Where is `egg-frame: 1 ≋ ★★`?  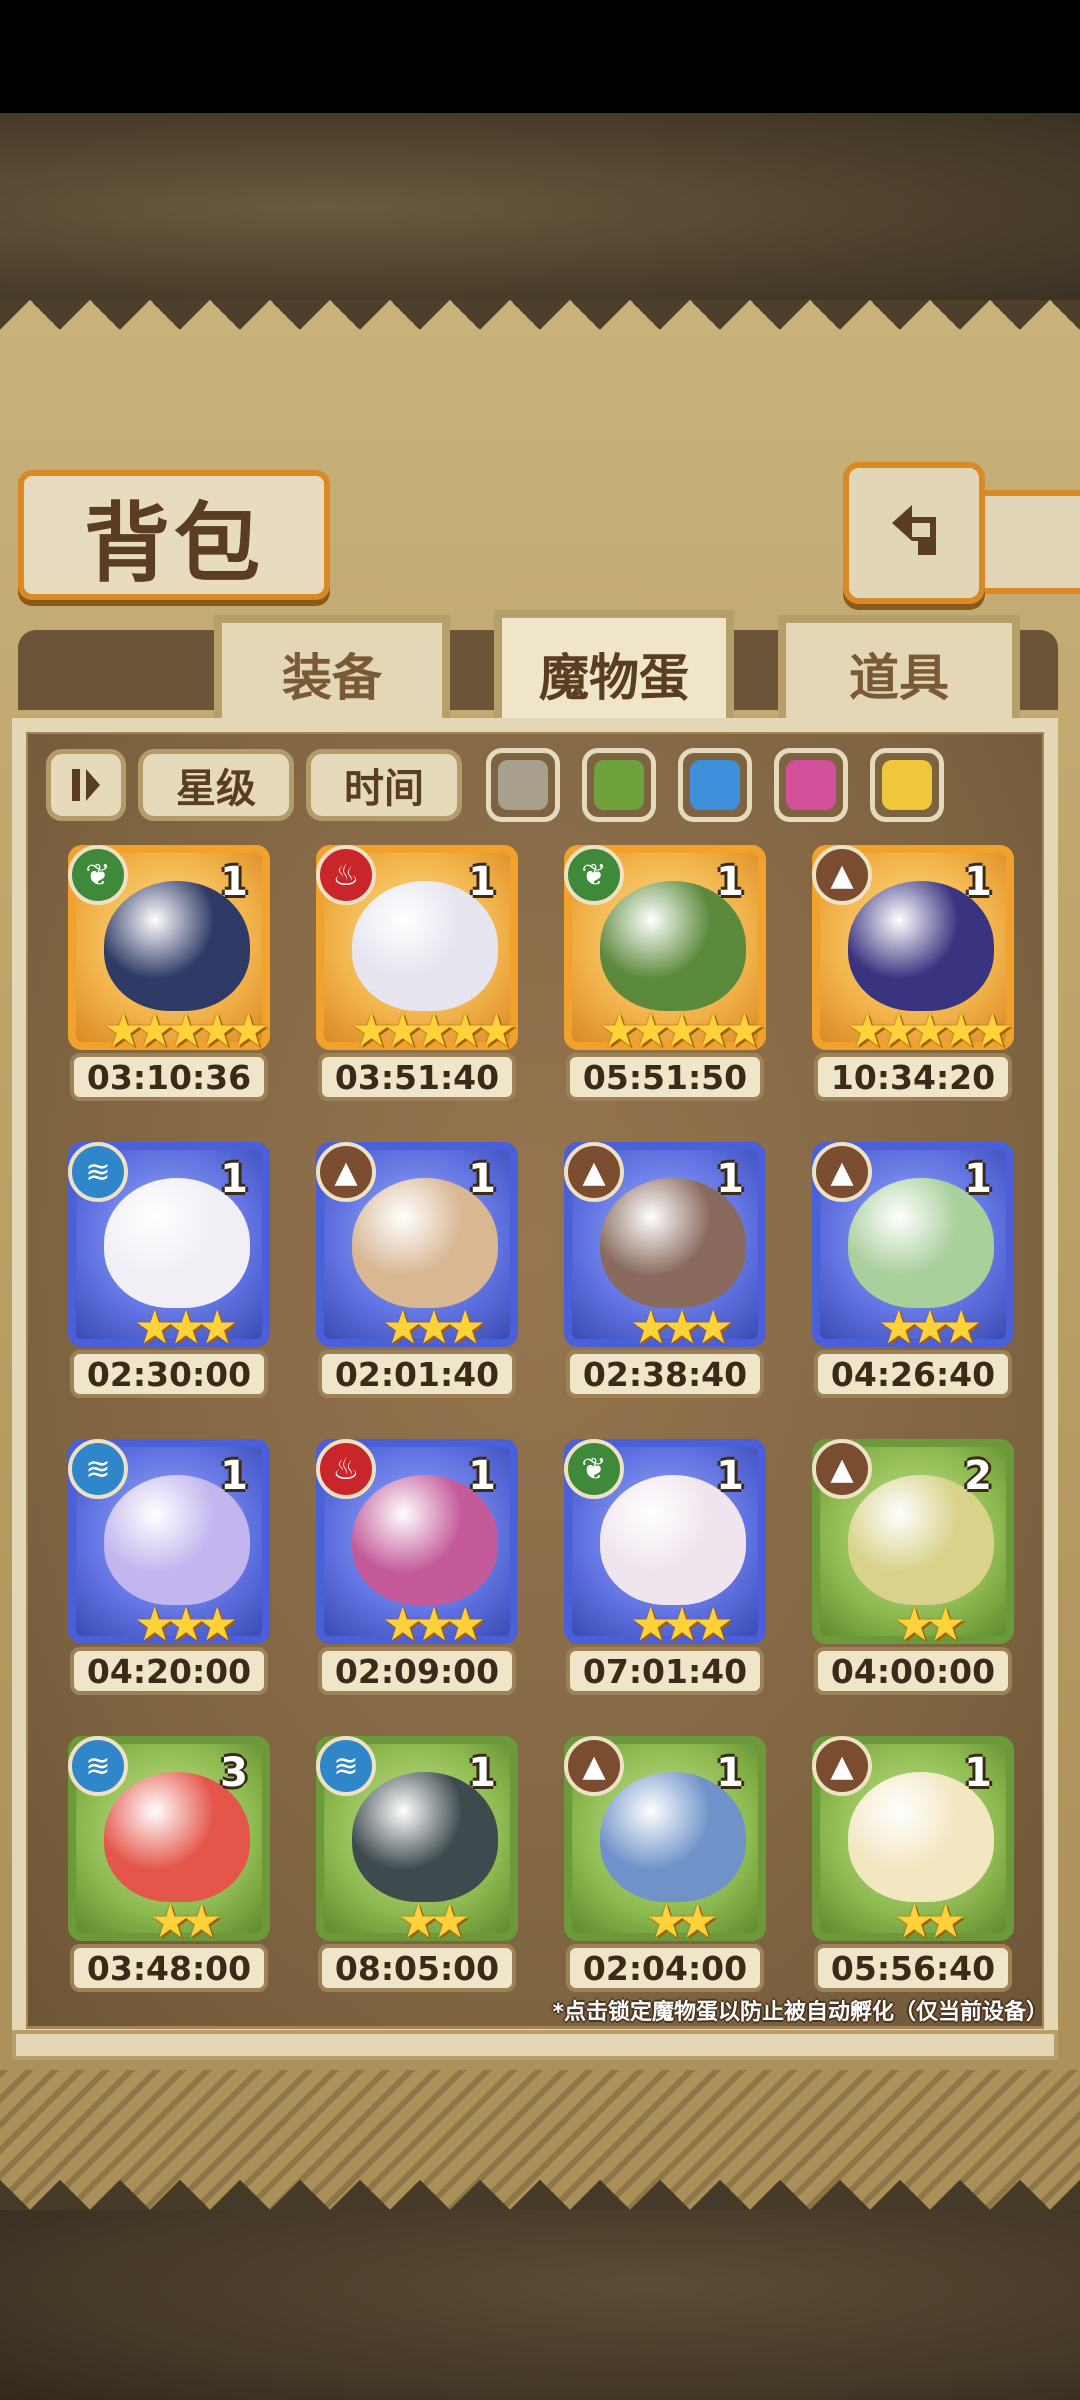 egg-frame: 1 ≋ ★★ is located at coordinates (417, 1842).